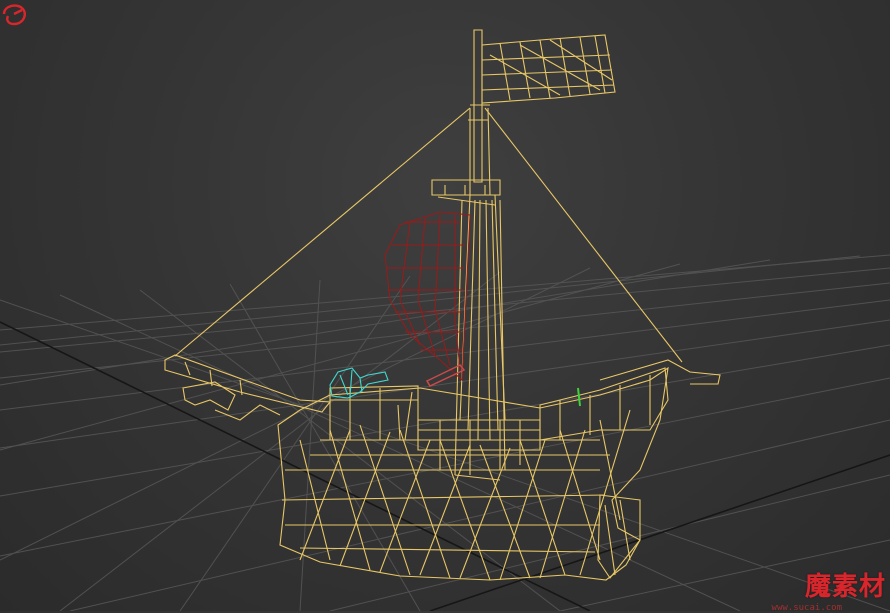 The height and width of the screenshot is (613, 890). What do you see at coordinates (248, 383) in the screenshot?
I see `bowsprit` at bounding box center [248, 383].